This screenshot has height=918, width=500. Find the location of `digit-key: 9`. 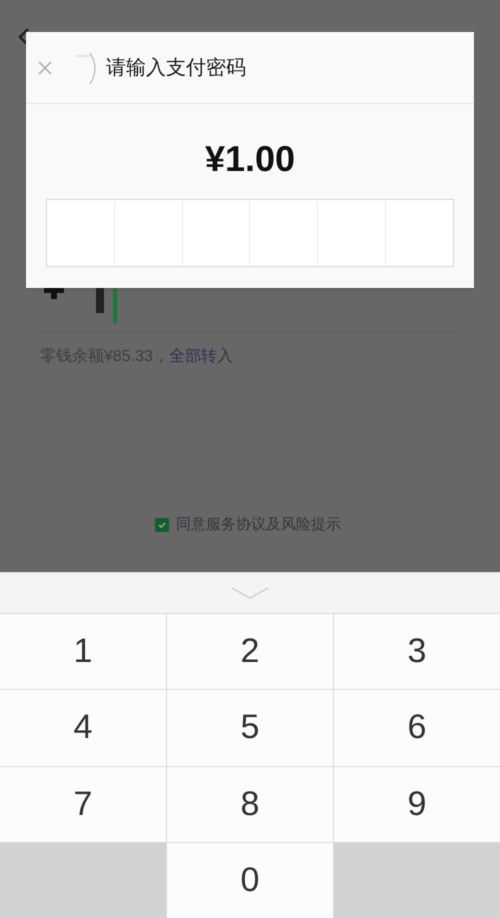

digit-key: 9 is located at coordinates (417, 804).